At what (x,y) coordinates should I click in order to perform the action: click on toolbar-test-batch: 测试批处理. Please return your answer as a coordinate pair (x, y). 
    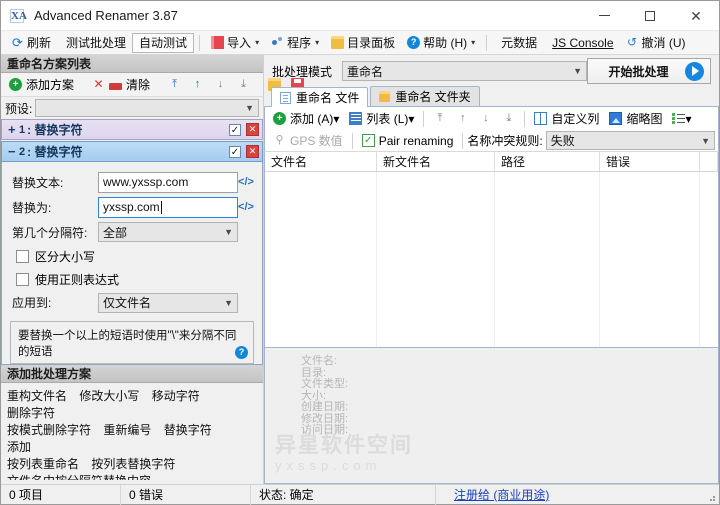
    Looking at the image, I should click on (94, 43).